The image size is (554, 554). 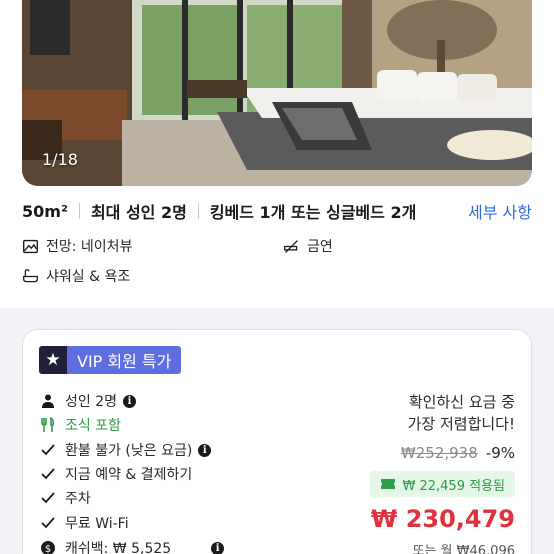 What do you see at coordinates (48, 425) in the screenshot?
I see `utensils-icon` at bounding box center [48, 425].